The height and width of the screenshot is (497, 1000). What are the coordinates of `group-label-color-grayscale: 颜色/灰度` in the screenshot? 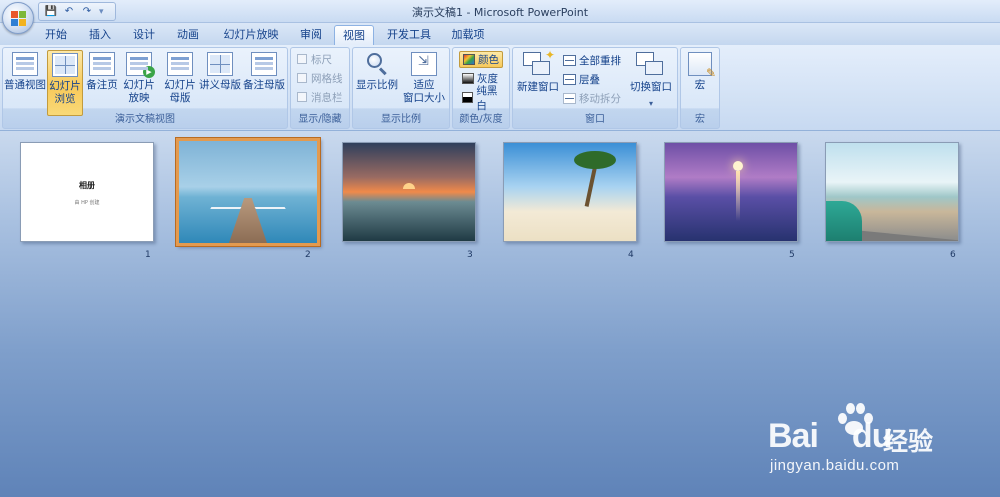 It's located at (481, 119).